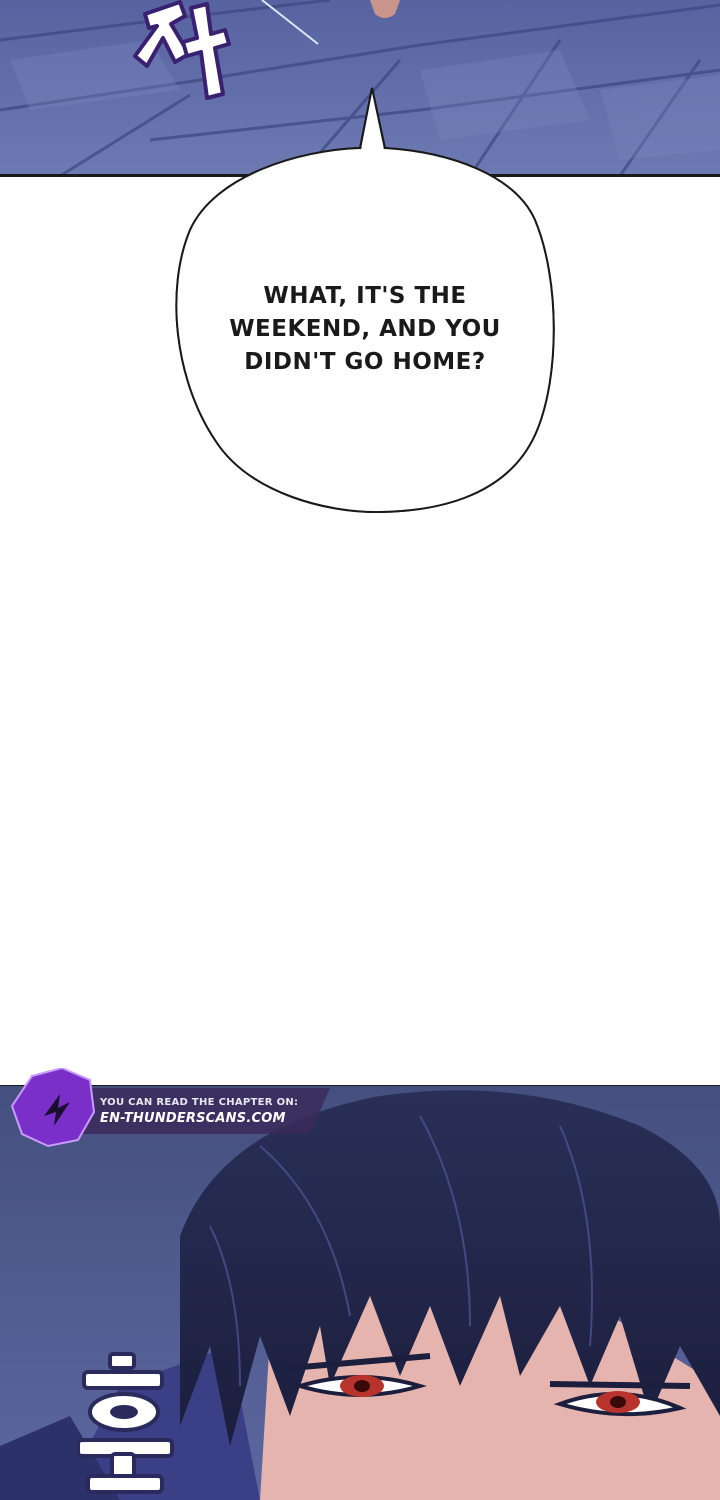  Describe the element at coordinates (199, 1102) in the screenshot. I see `watermark-label: YOU CAN READ THE CHAPTER ON:` at that location.